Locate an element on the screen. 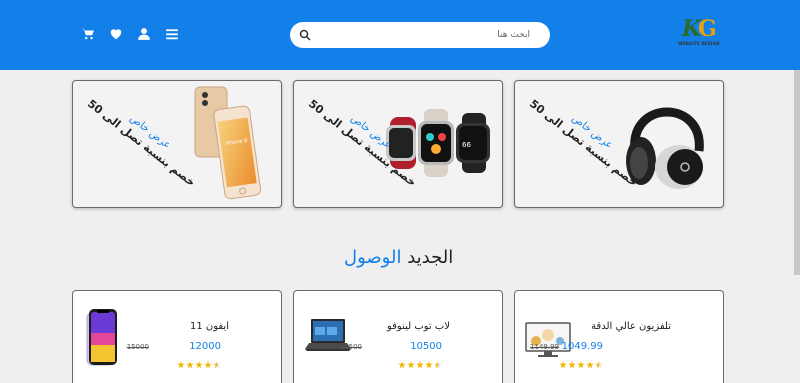  section-title-dark: الجديد is located at coordinates (430, 257).